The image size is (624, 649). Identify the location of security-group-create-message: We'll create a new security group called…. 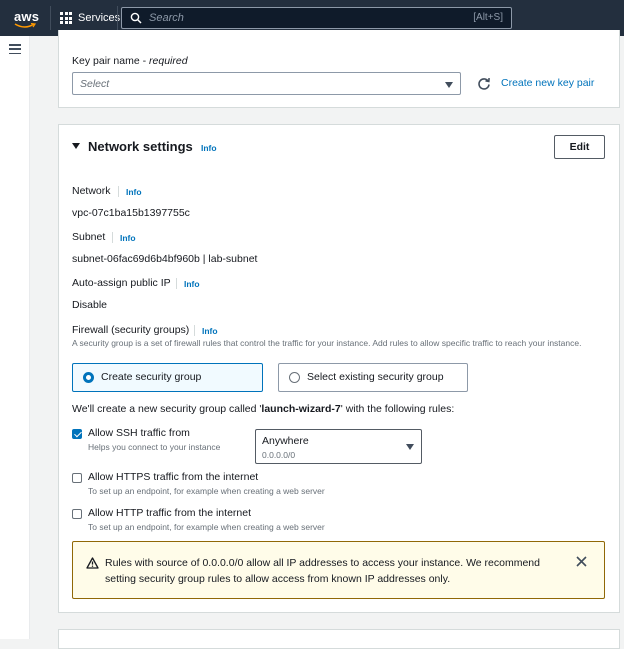
(263, 409).